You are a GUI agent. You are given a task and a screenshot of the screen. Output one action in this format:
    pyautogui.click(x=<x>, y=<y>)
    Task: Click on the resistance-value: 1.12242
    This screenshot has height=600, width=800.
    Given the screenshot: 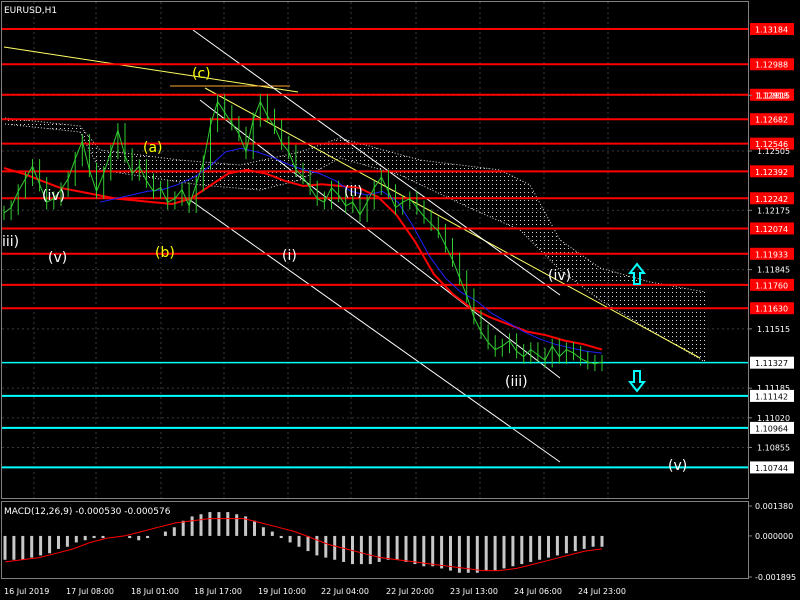 What is the action you would take?
    pyautogui.click(x=771, y=199)
    